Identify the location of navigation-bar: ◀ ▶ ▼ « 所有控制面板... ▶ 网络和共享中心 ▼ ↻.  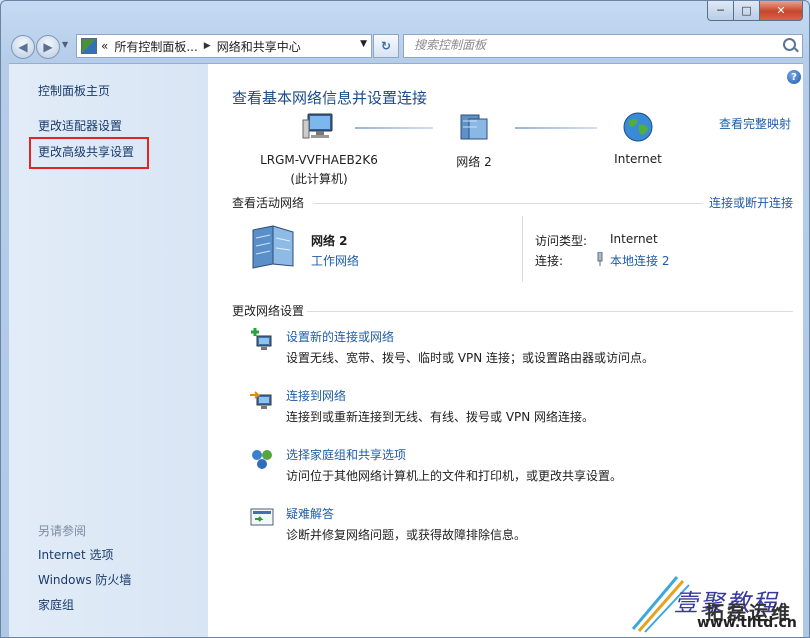
(406, 46).